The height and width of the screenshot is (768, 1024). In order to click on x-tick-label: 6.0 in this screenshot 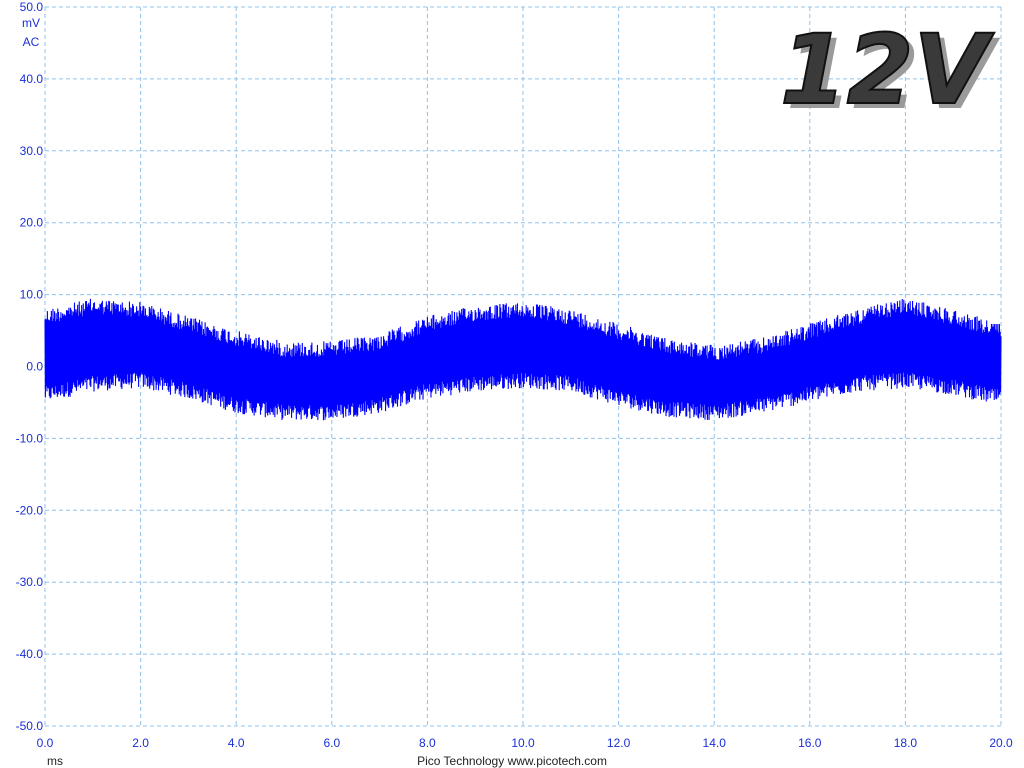, I will do `click(331, 743)`.